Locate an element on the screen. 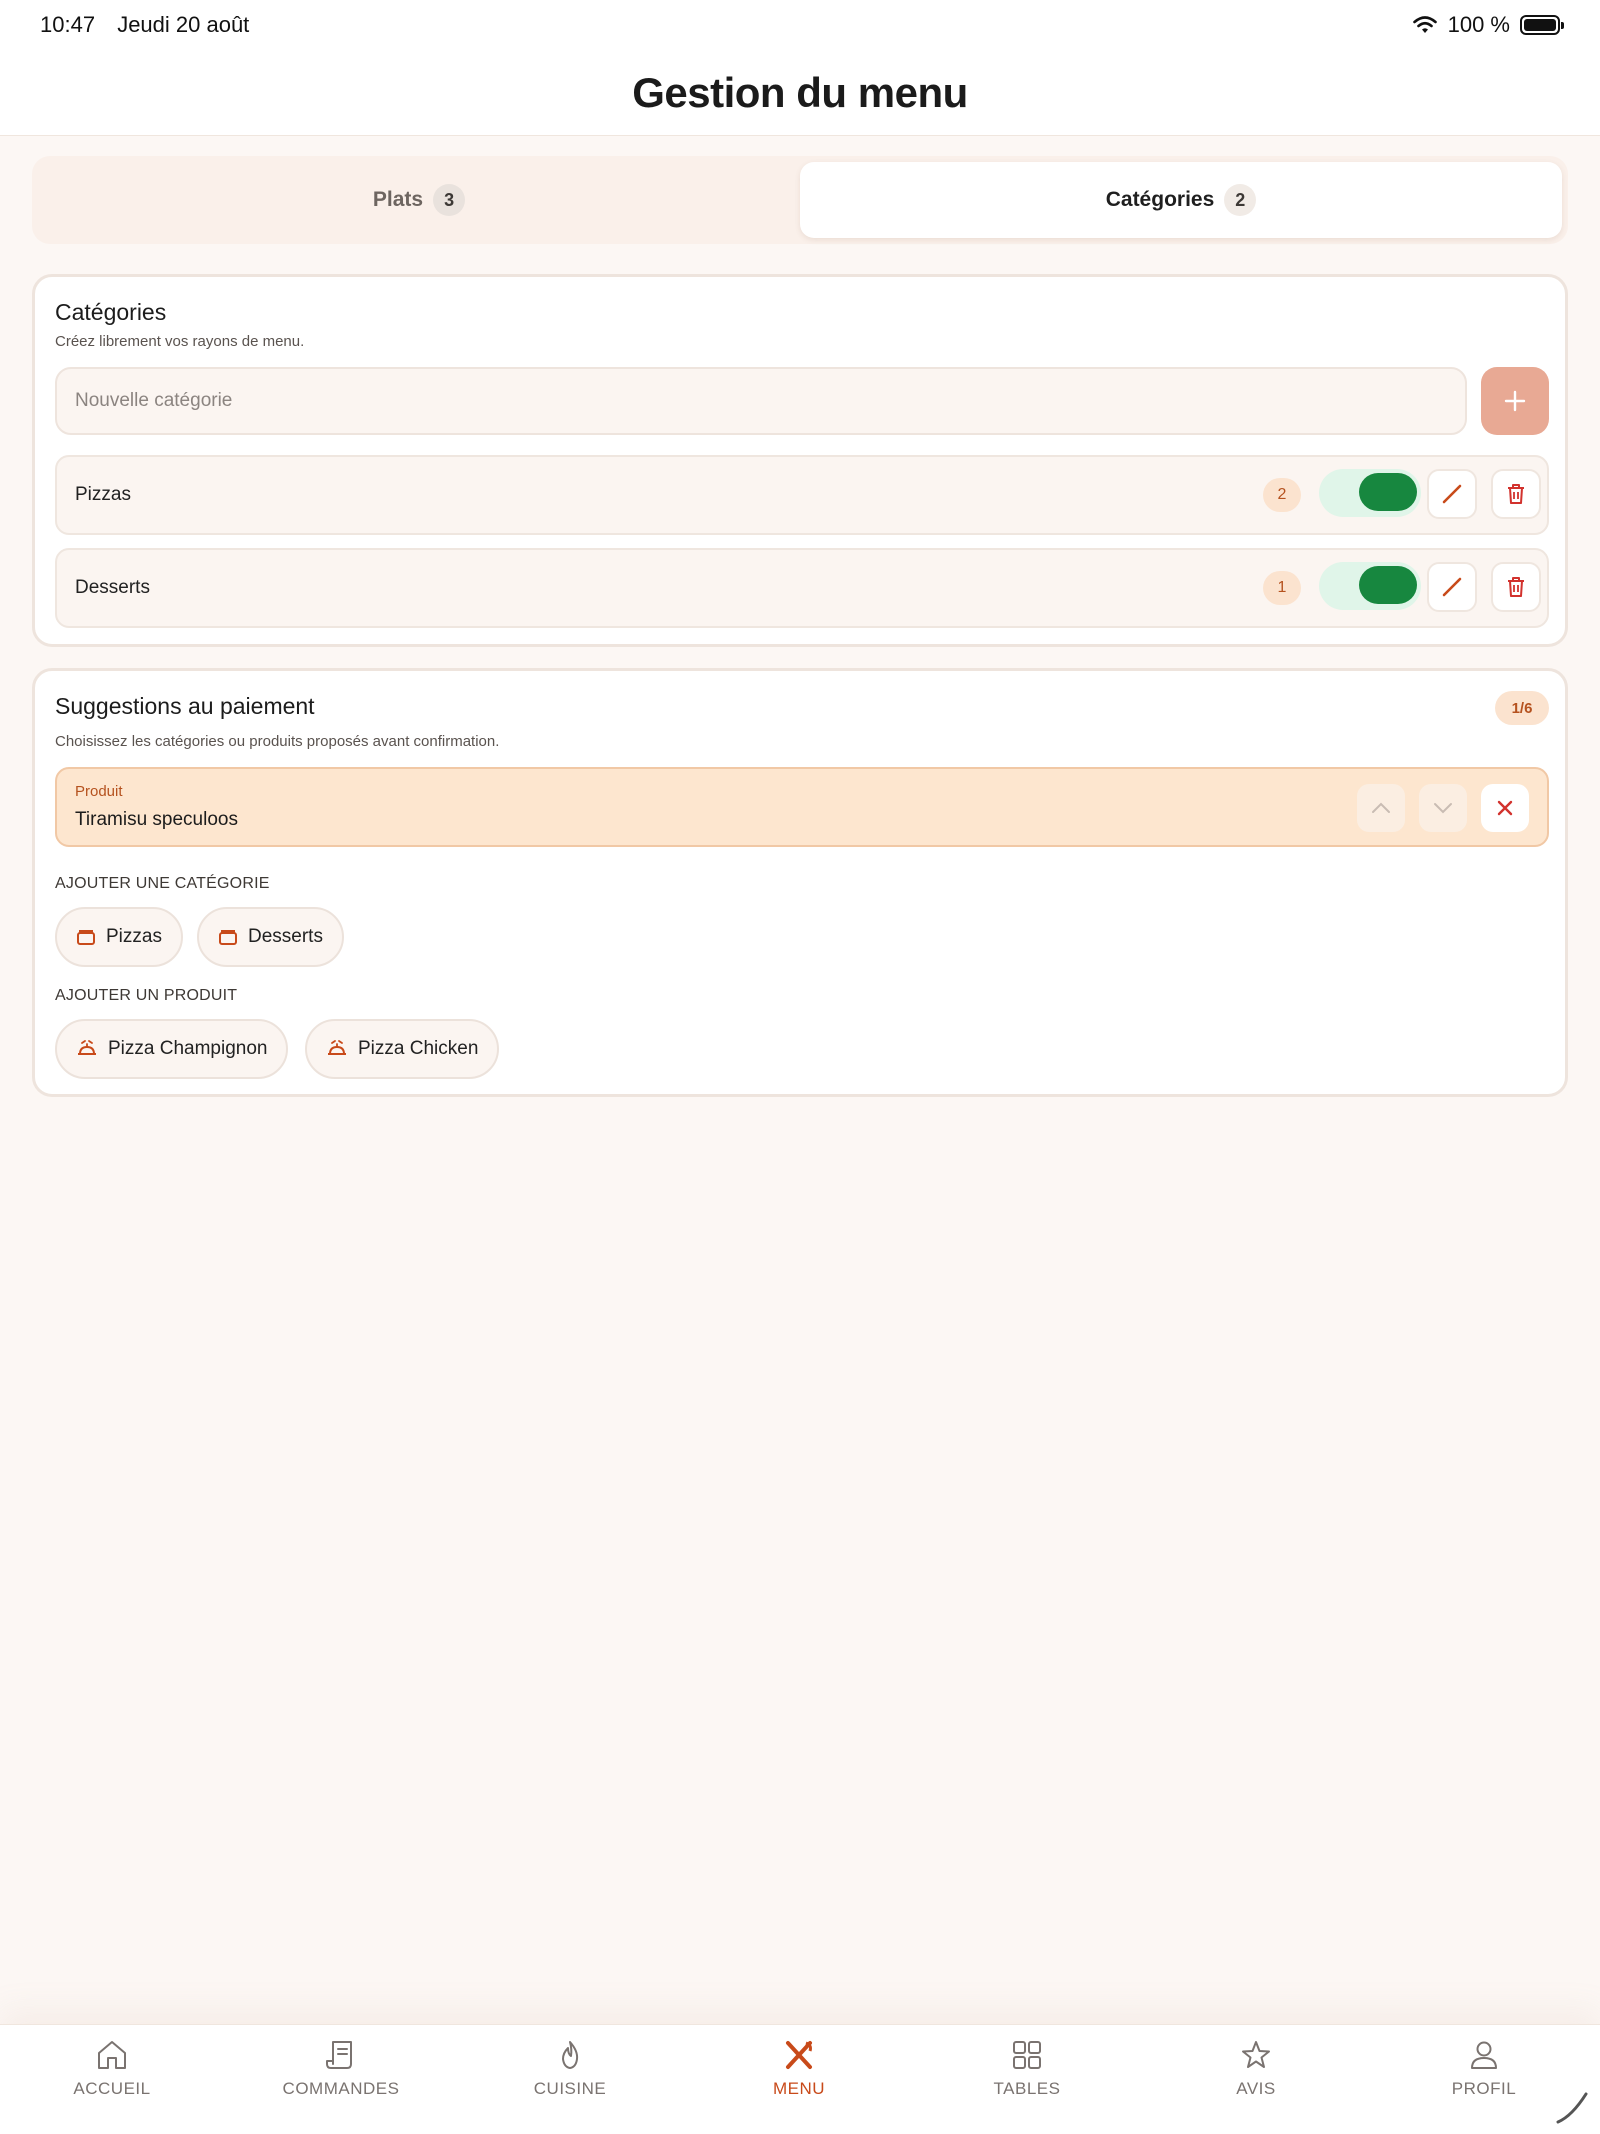  receipt-icon is located at coordinates (339, 2055).